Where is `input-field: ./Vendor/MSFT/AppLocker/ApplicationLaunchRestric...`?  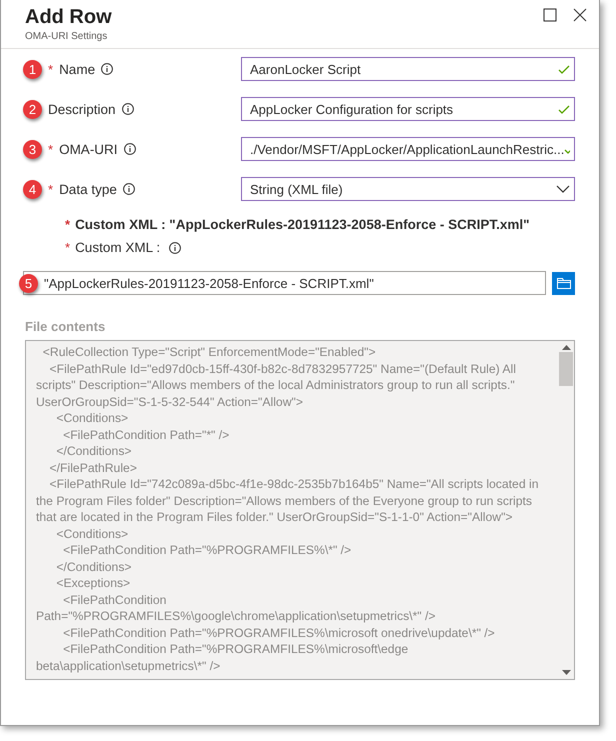 input-field: ./Vendor/MSFT/AppLocker/ApplicationLaunchRestric... is located at coordinates (408, 149).